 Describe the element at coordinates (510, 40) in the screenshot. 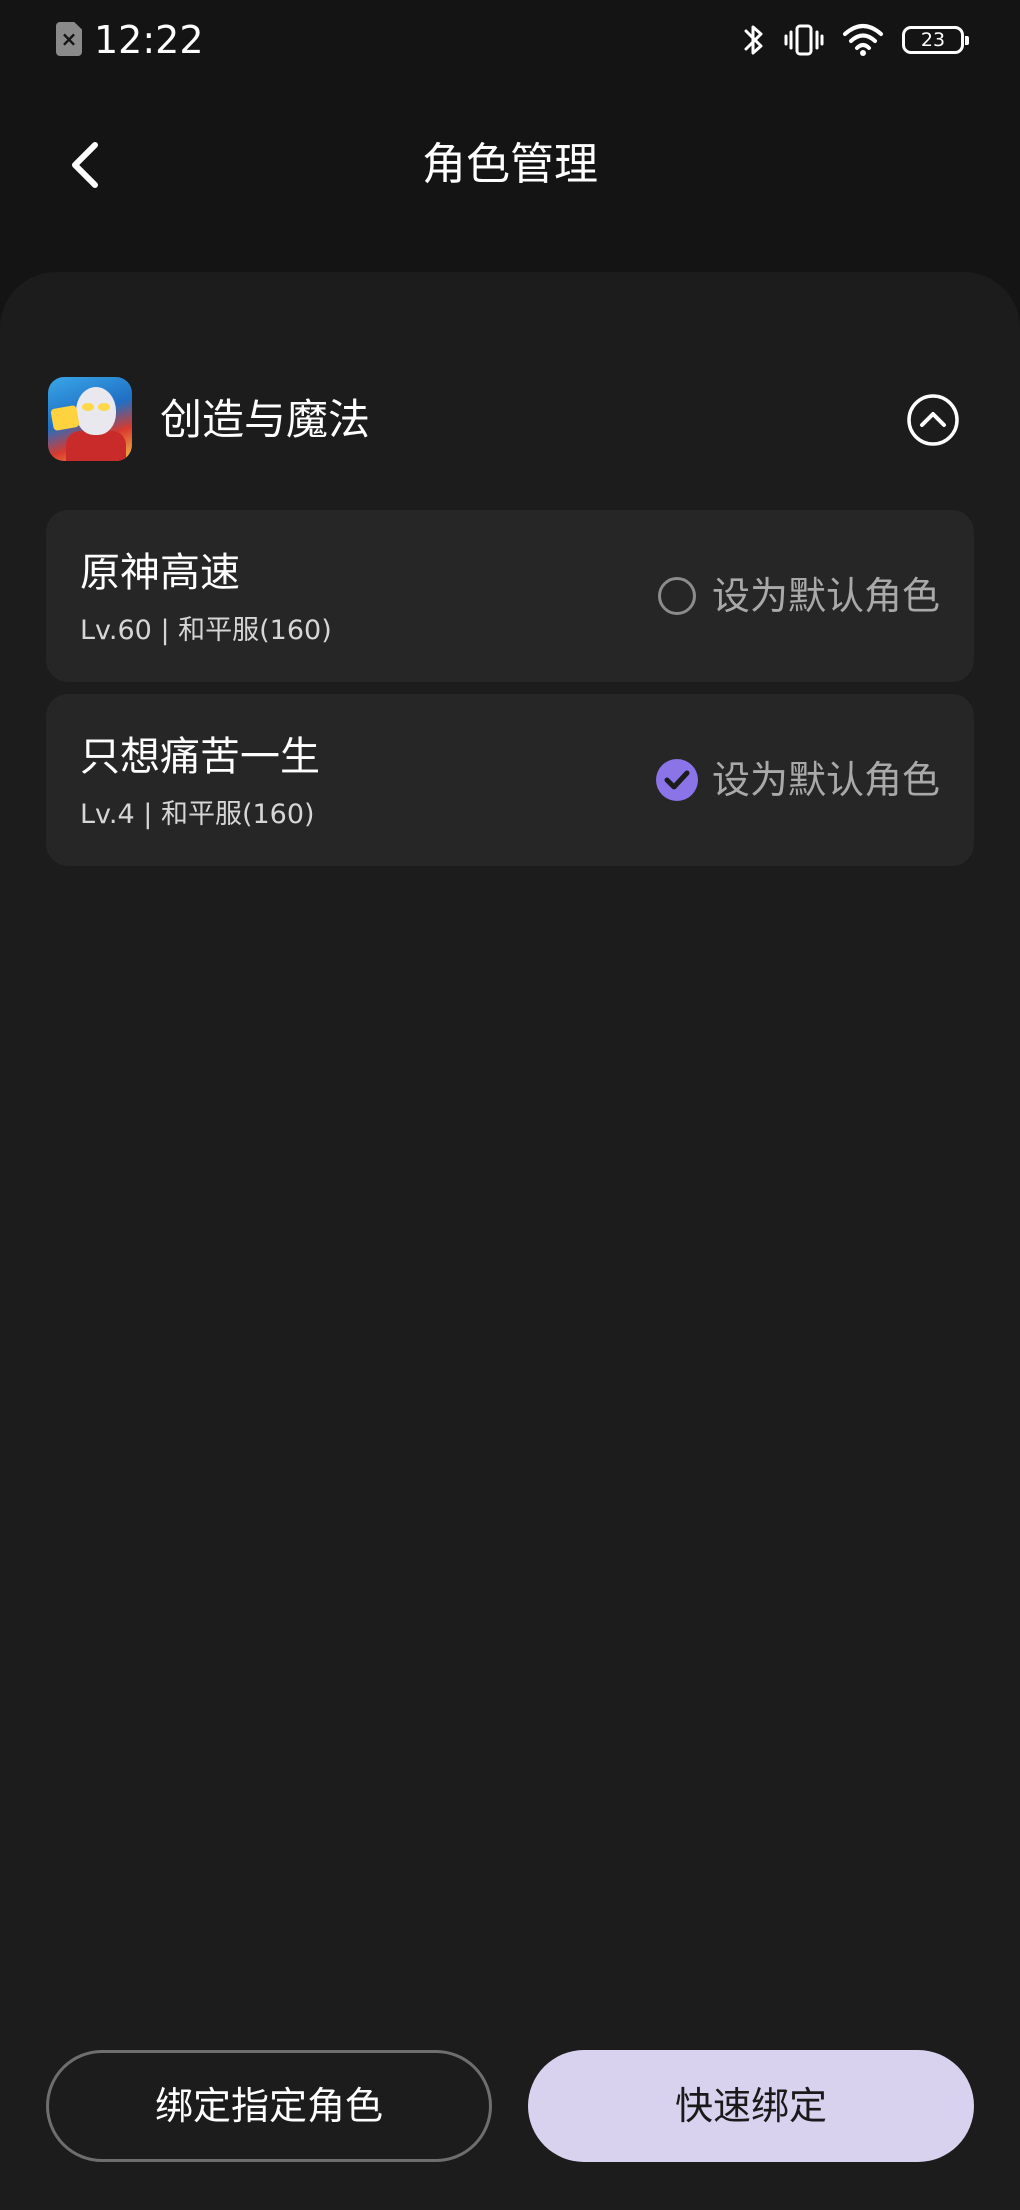

I see `status-bar: × 12:22 23` at that location.